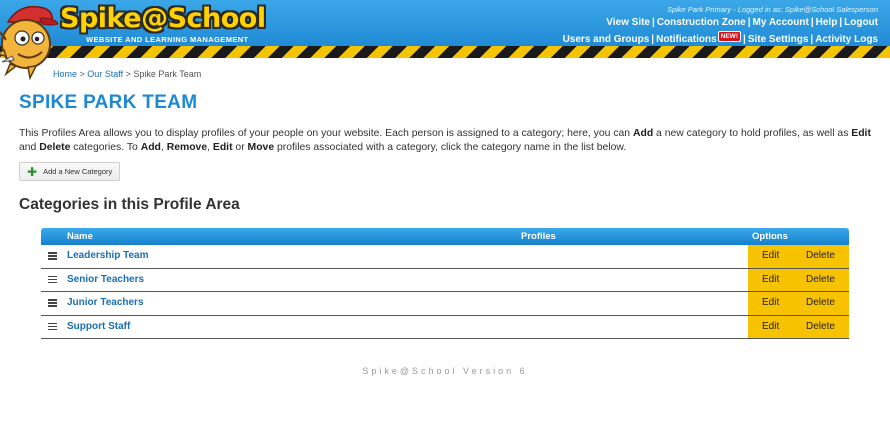 The height and width of the screenshot is (431, 890). Describe the element at coordinates (861, 22) in the screenshot. I see `nav-logout: Logout` at that location.